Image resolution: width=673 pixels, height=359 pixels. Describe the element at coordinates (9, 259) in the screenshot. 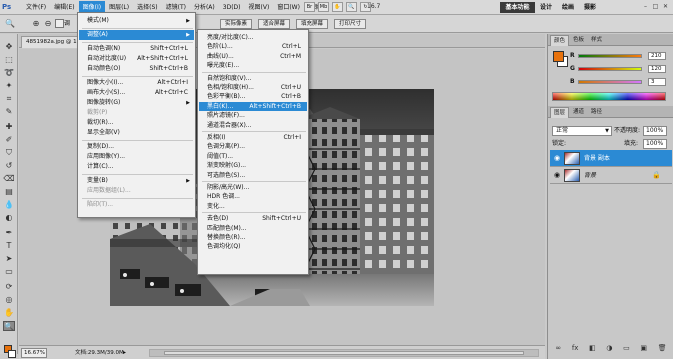

I see `path-selection-tool-icon: ➤` at that location.